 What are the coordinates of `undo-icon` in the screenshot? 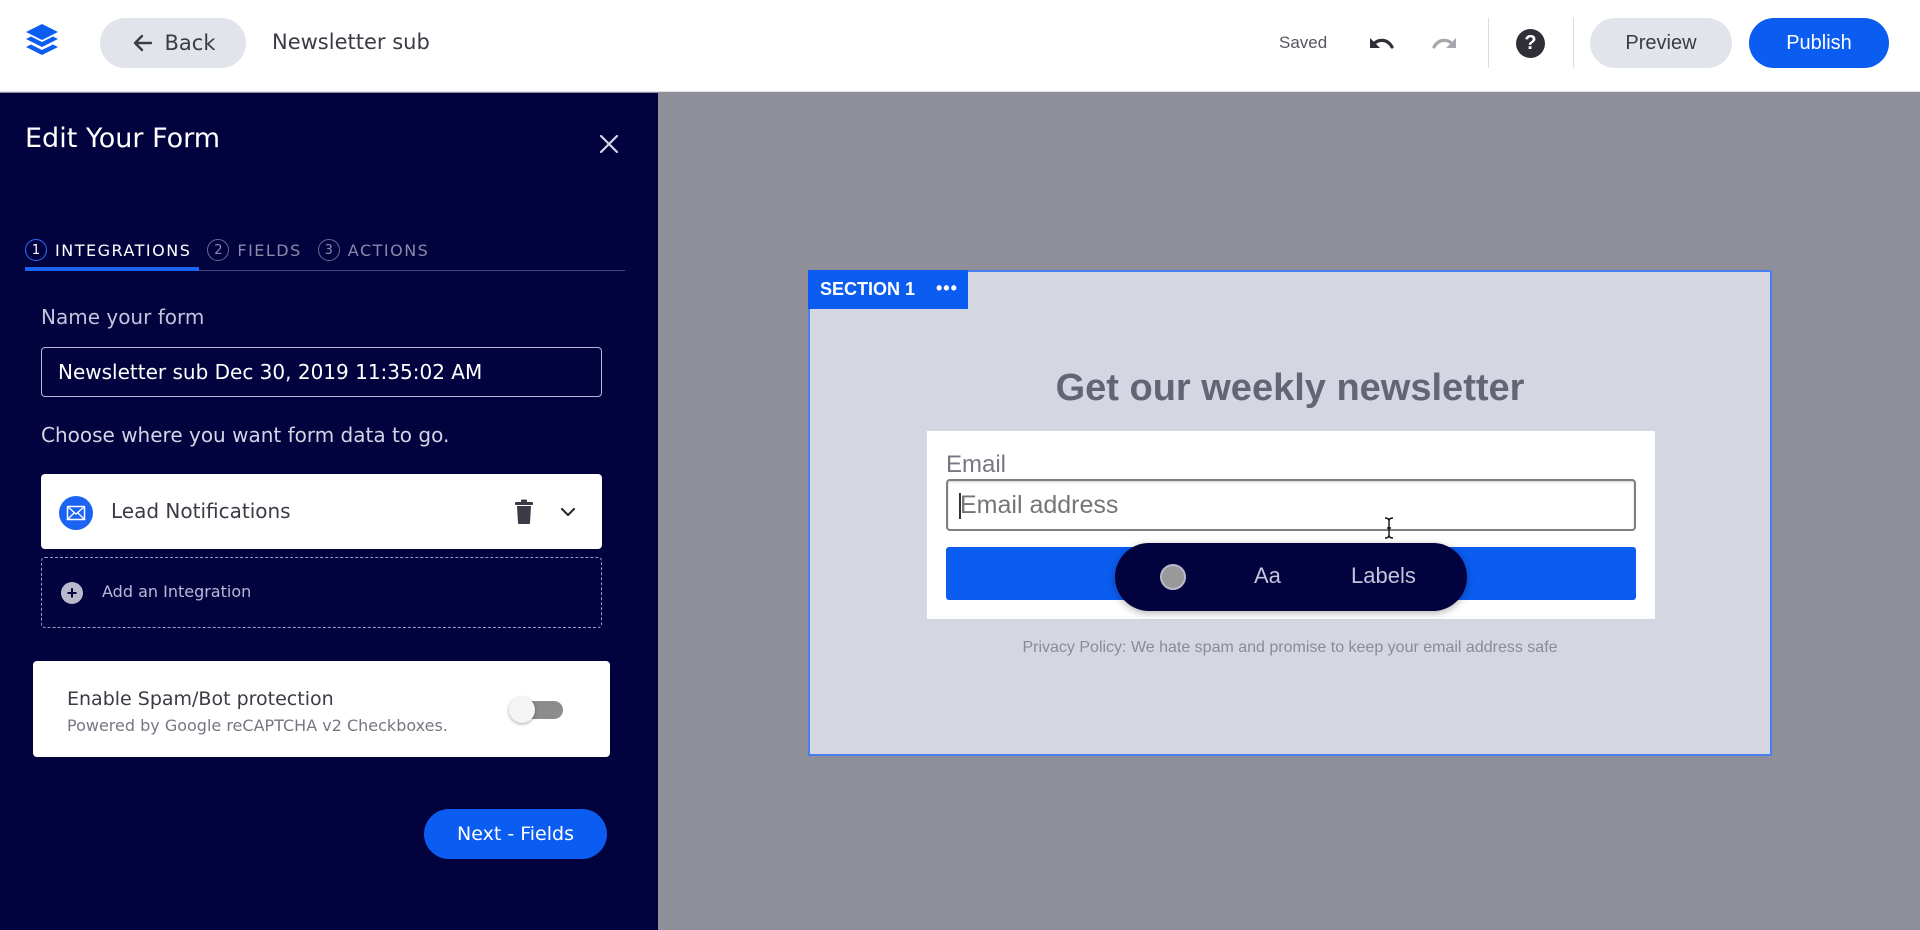 It's located at (1379, 43).